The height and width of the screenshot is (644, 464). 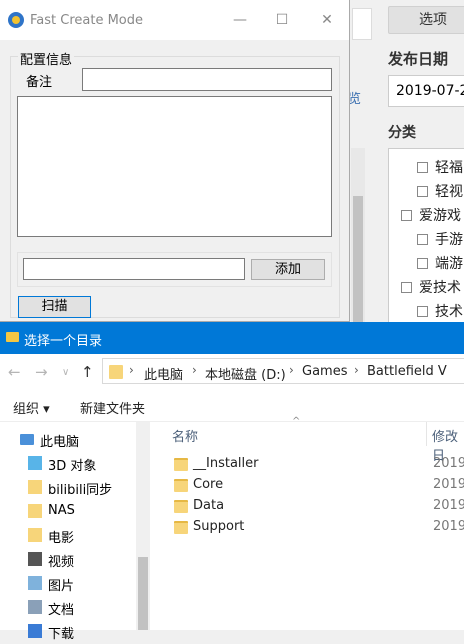 I want to click on nav-item-3d-objects: 3D 对象, so click(x=68, y=464).